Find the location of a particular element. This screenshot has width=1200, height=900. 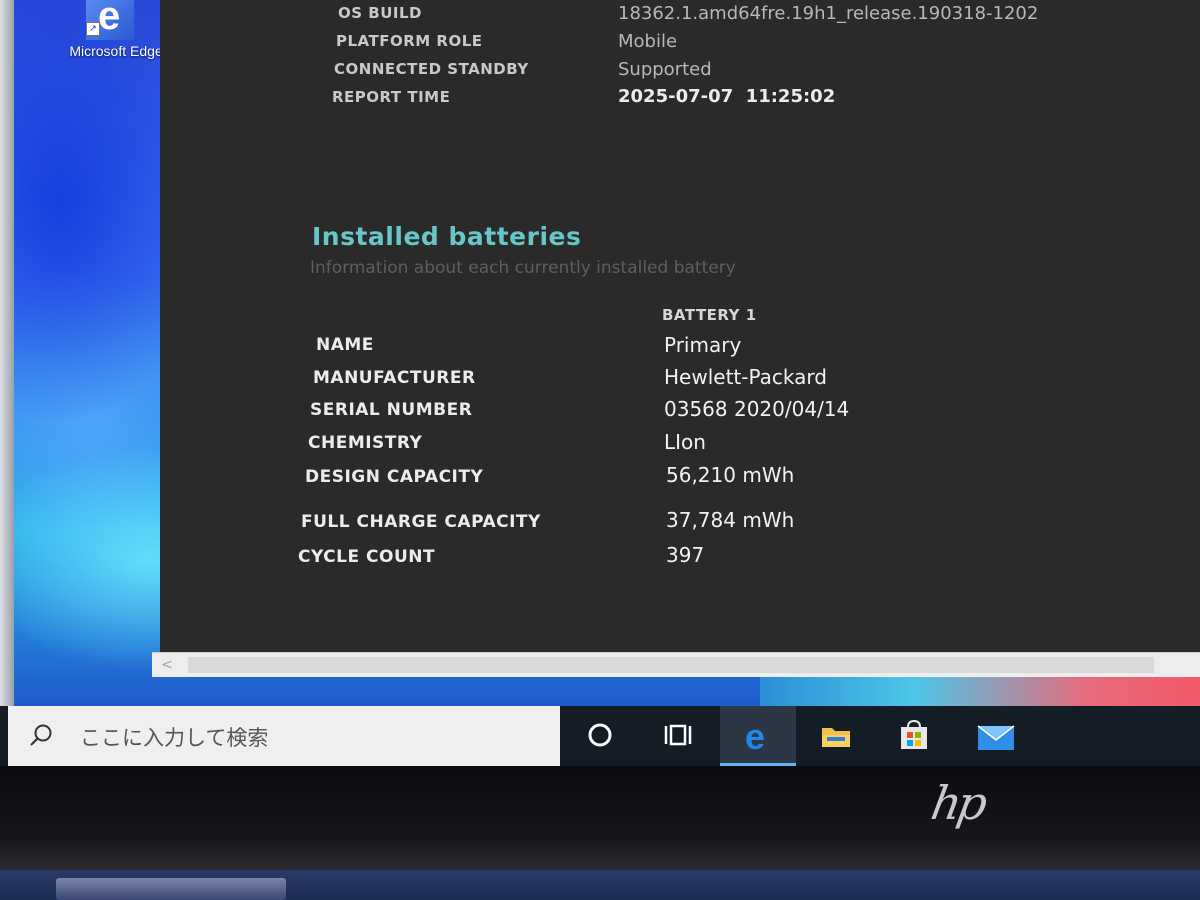

cortana-icon is located at coordinates (600, 735).